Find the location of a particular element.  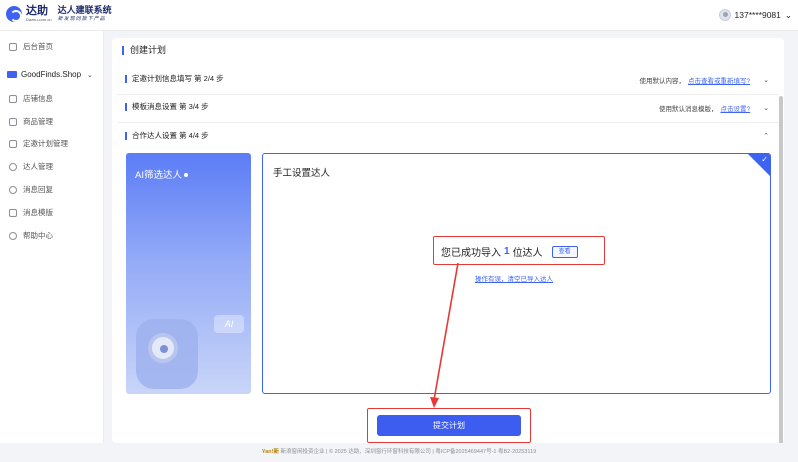

section-influencers: 合作达人设置 第 4/4 步 ⌃ is located at coordinates (448, 142).